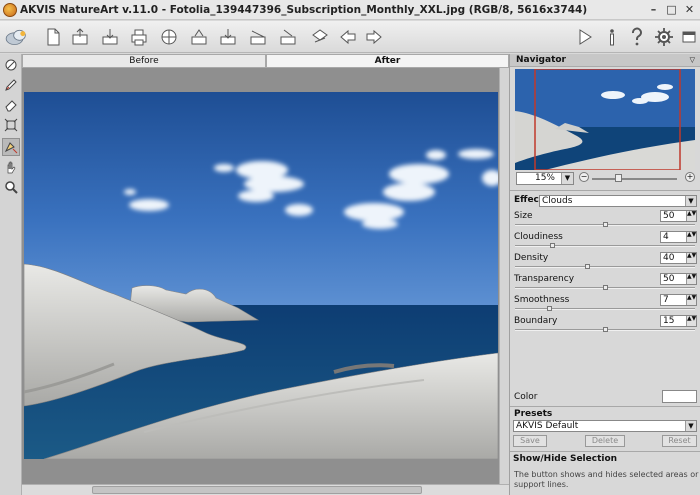  Describe the element at coordinates (288, 37) in the screenshot. I see `share-icon` at that location.